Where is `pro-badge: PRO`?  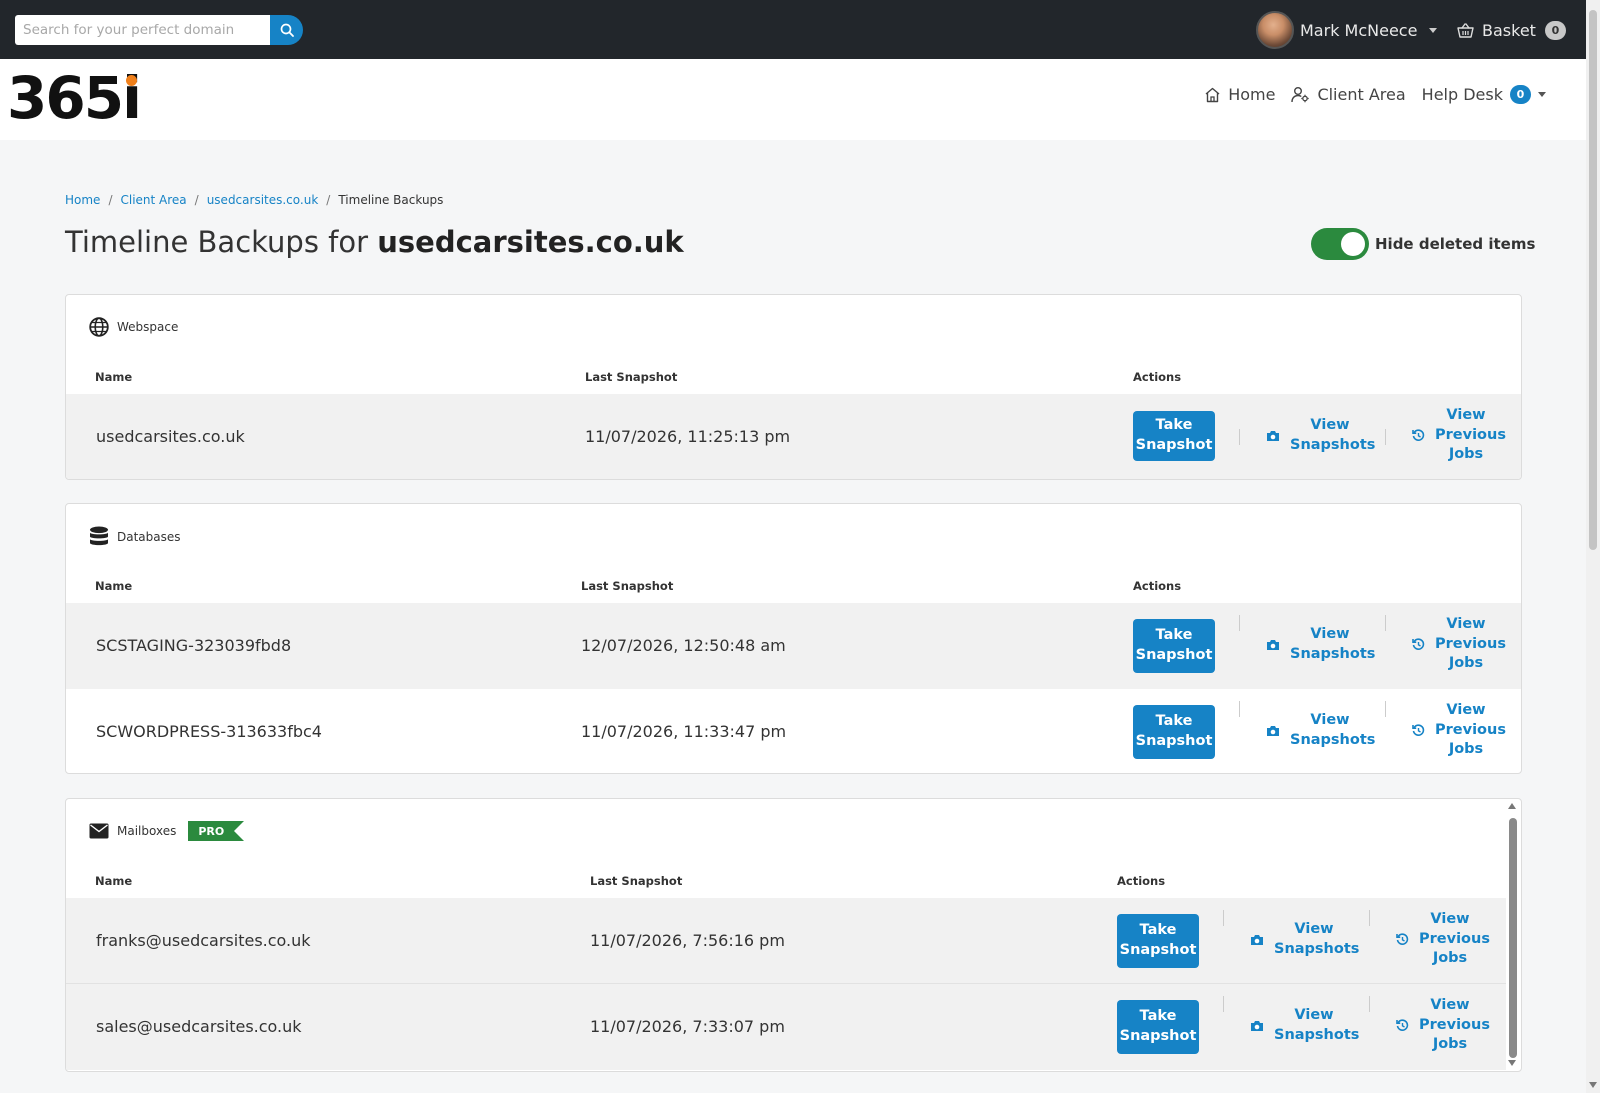 pro-badge: PRO is located at coordinates (216, 831).